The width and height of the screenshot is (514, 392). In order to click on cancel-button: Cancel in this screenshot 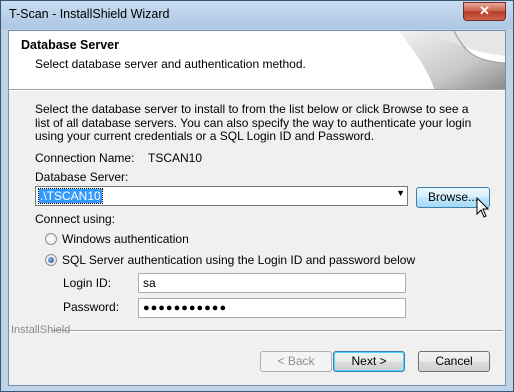, I will do `click(454, 361)`.